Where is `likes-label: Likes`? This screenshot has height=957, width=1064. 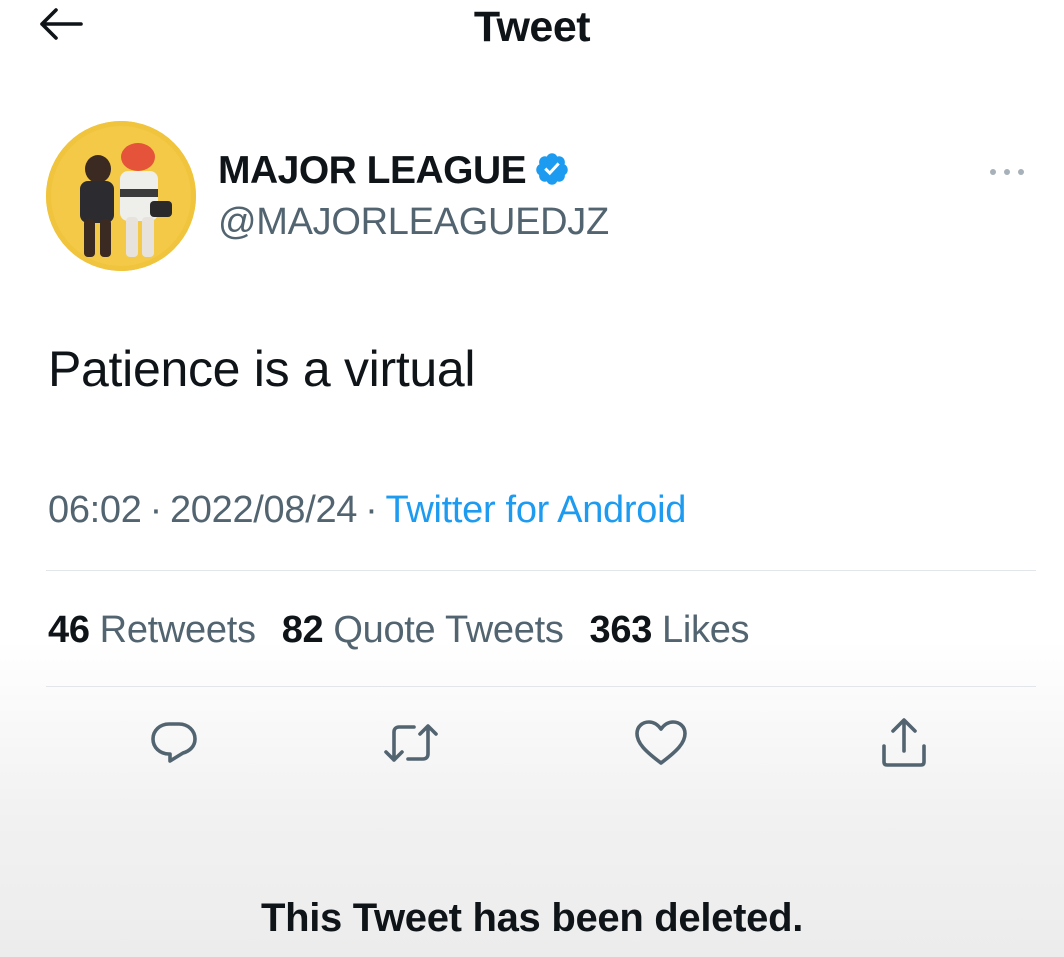
likes-label: Likes is located at coordinates (706, 630).